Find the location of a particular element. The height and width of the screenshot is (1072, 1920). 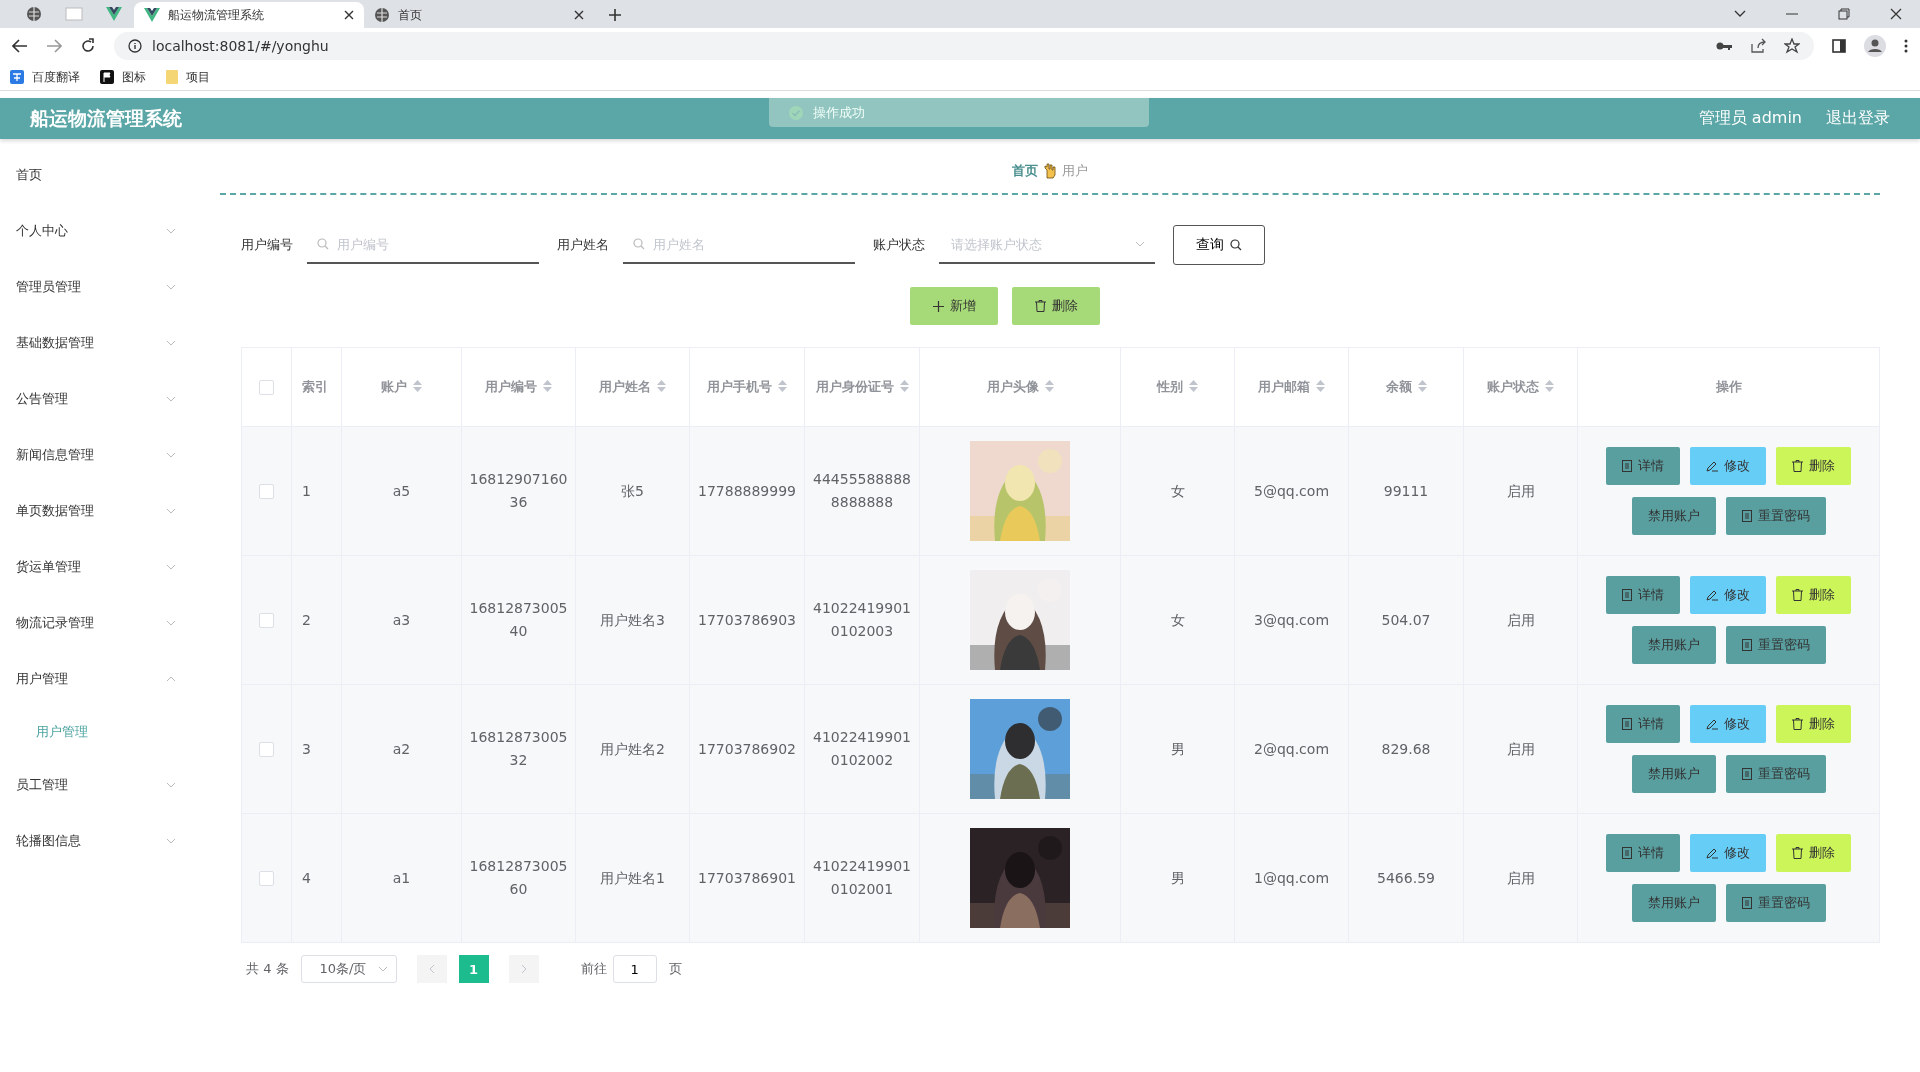

restore-icon is located at coordinates (1844, 14).